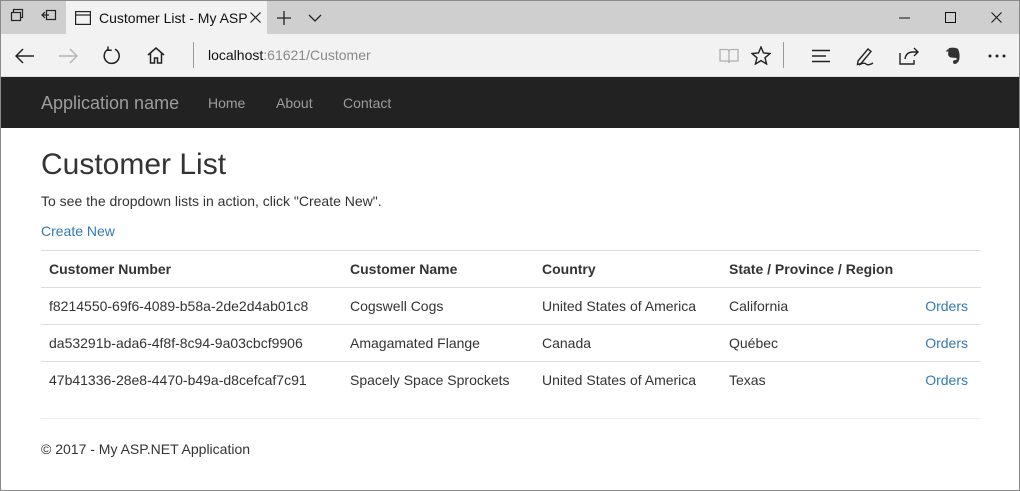 The height and width of the screenshot is (491, 1020). I want to click on share-button, so click(909, 55).